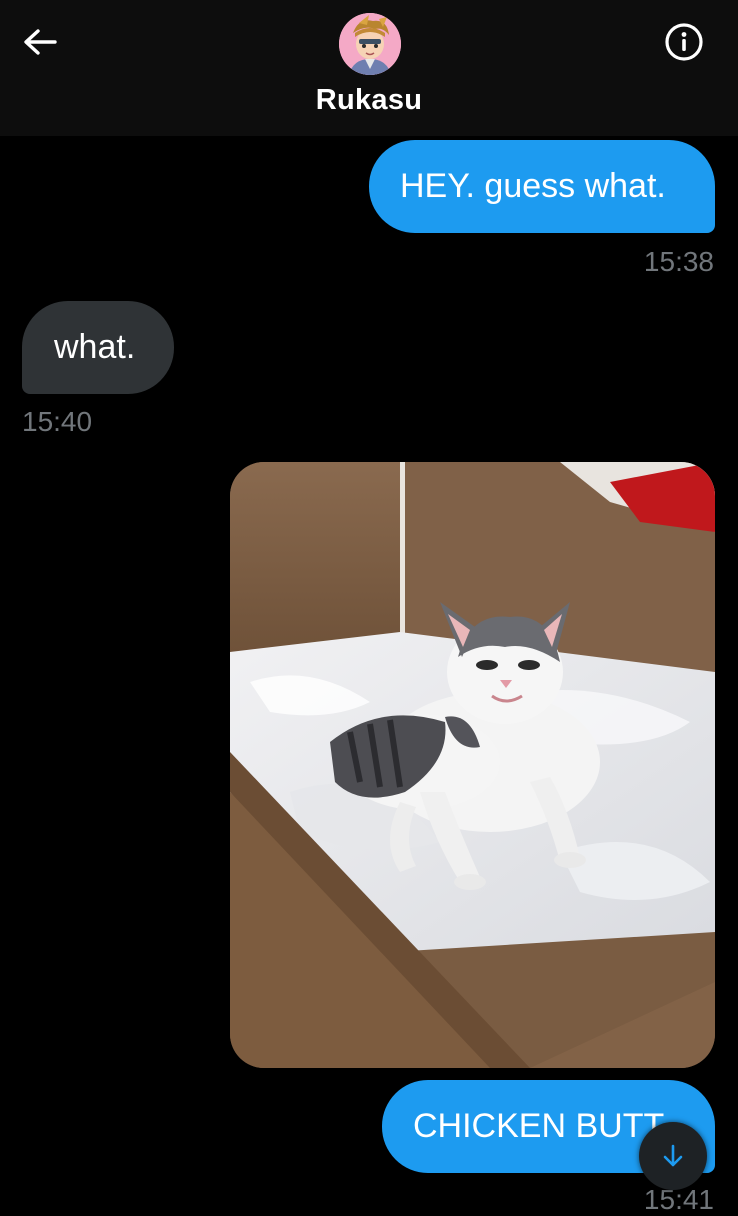  I want to click on arrow-left-icon, so click(40, 42).